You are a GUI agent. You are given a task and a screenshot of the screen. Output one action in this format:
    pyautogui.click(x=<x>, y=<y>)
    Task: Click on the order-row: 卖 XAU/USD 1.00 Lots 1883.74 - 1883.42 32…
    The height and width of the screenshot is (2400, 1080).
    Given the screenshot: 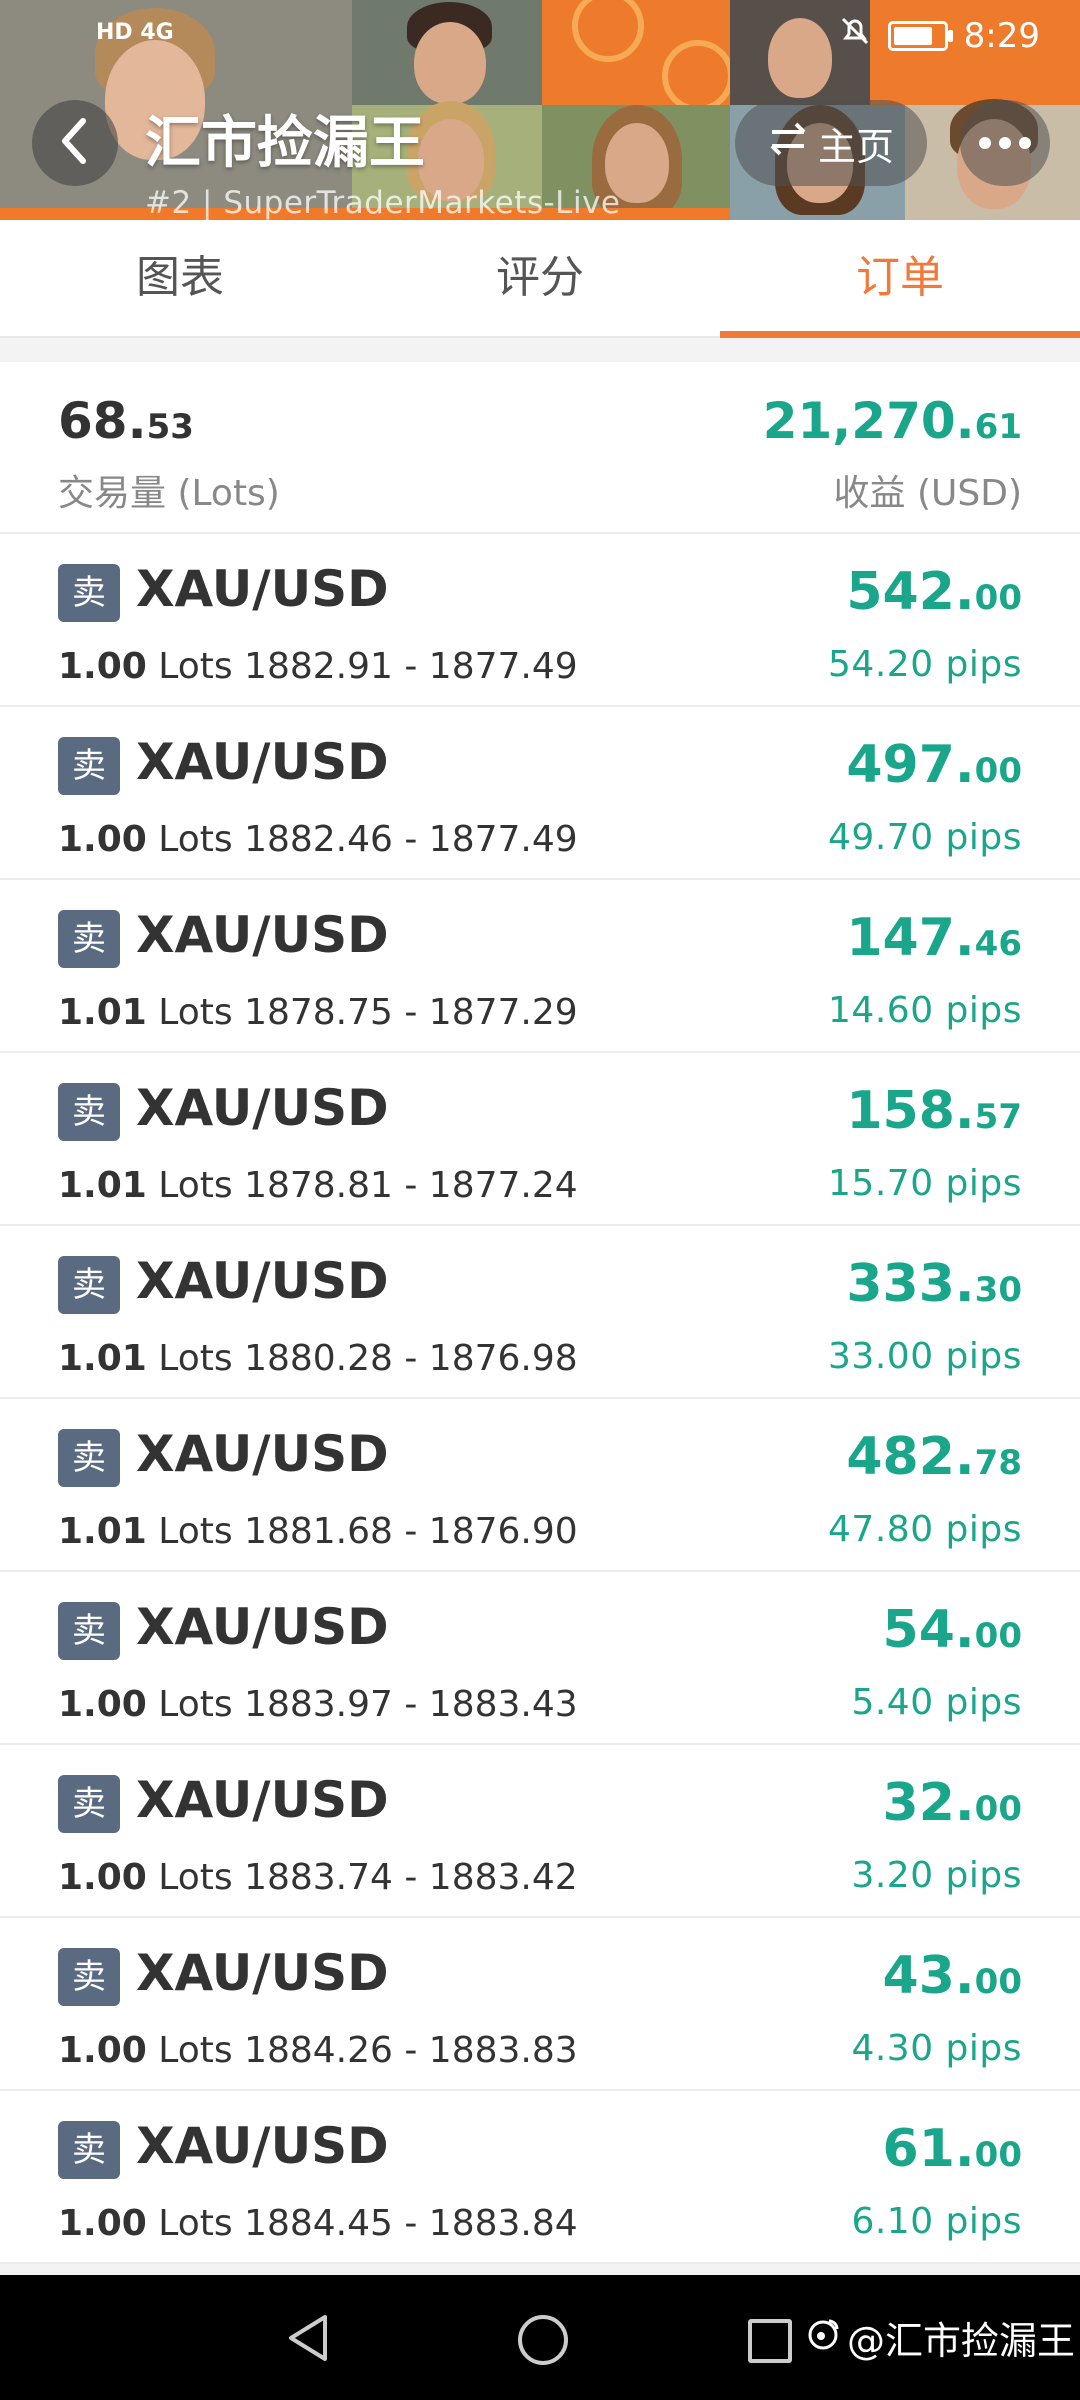 What is the action you would take?
    pyautogui.click(x=540, y=1831)
    